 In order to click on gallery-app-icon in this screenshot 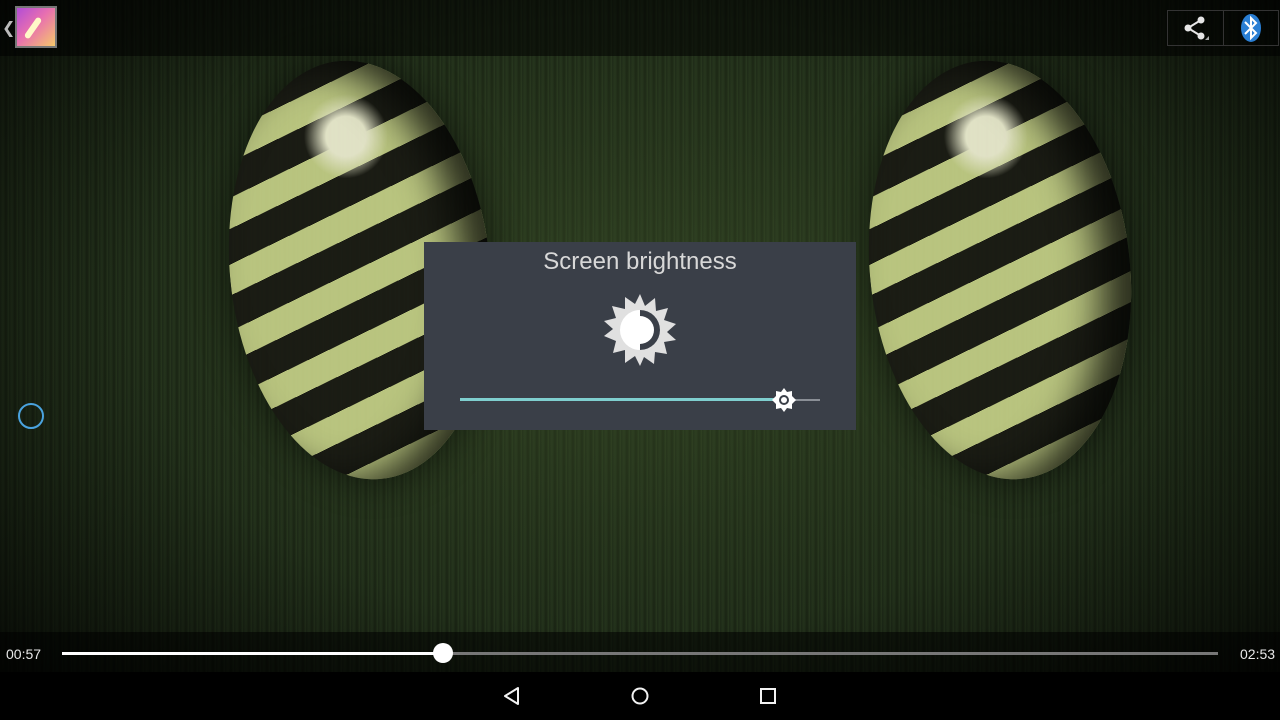, I will do `click(36, 27)`.